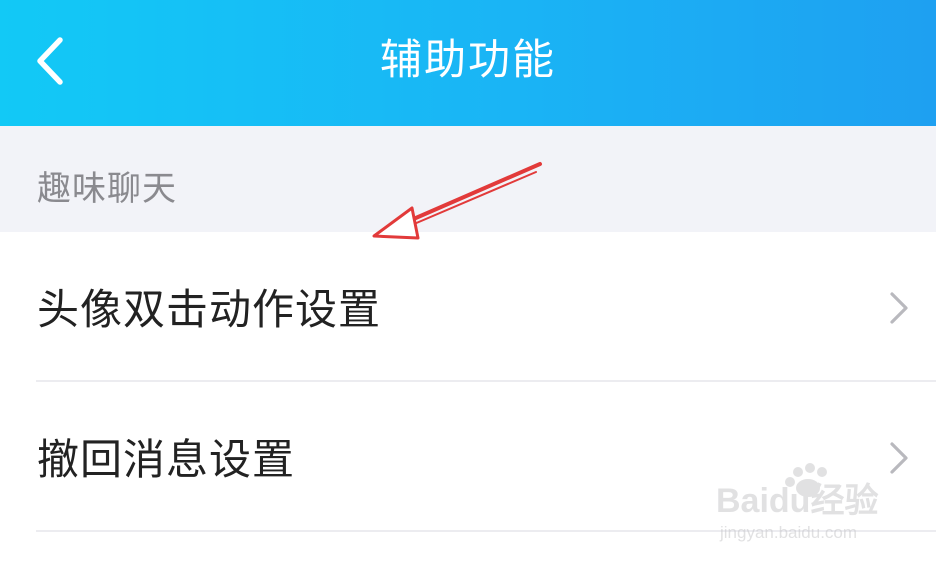 Image resolution: width=936 pixels, height=562 pixels. Describe the element at coordinates (899, 308) in the screenshot. I see `chevron-right-icon` at that location.